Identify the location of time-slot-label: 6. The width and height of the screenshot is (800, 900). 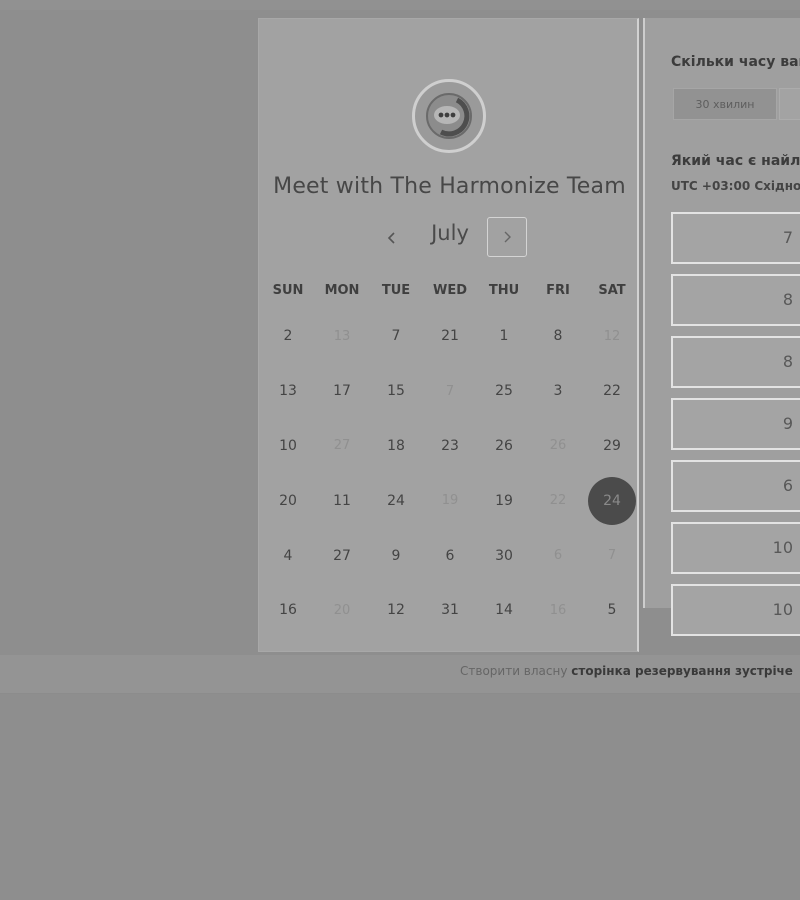
(787, 485).